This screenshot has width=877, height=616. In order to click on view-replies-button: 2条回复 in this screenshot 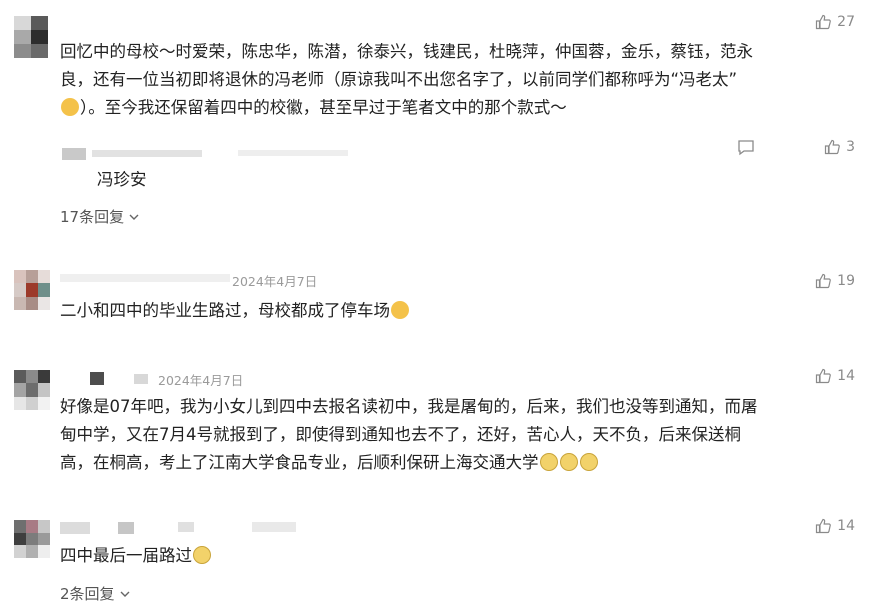, I will do `click(95, 593)`.